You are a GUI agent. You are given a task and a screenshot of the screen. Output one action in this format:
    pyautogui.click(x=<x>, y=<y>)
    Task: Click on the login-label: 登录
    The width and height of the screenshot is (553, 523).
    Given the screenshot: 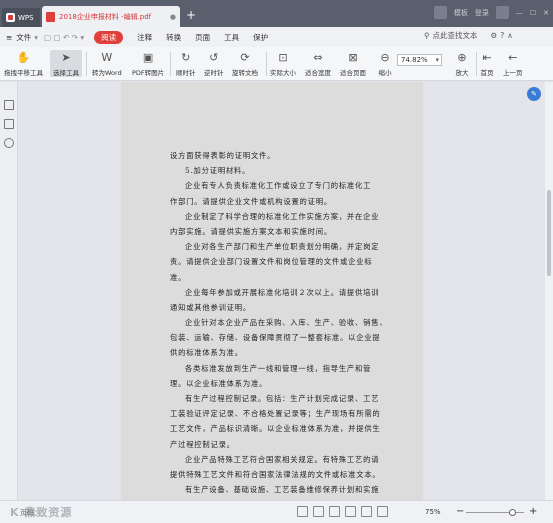 What is the action you would take?
    pyautogui.click(x=482, y=13)
    